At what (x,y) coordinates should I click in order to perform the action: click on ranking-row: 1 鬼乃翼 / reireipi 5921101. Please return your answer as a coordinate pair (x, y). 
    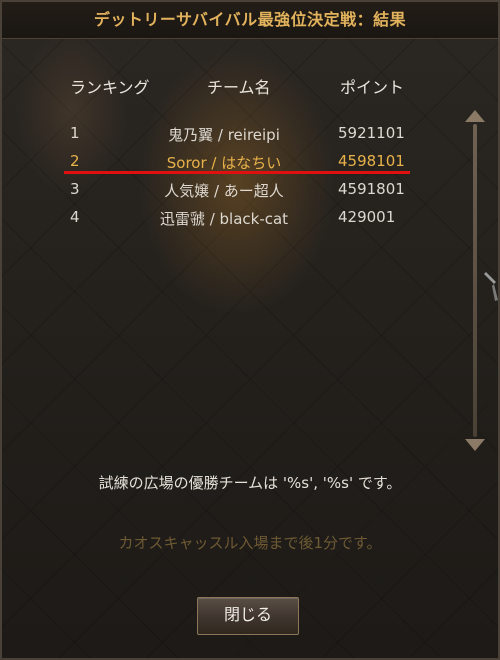
    Looking at the image, I should click on (250, 134).